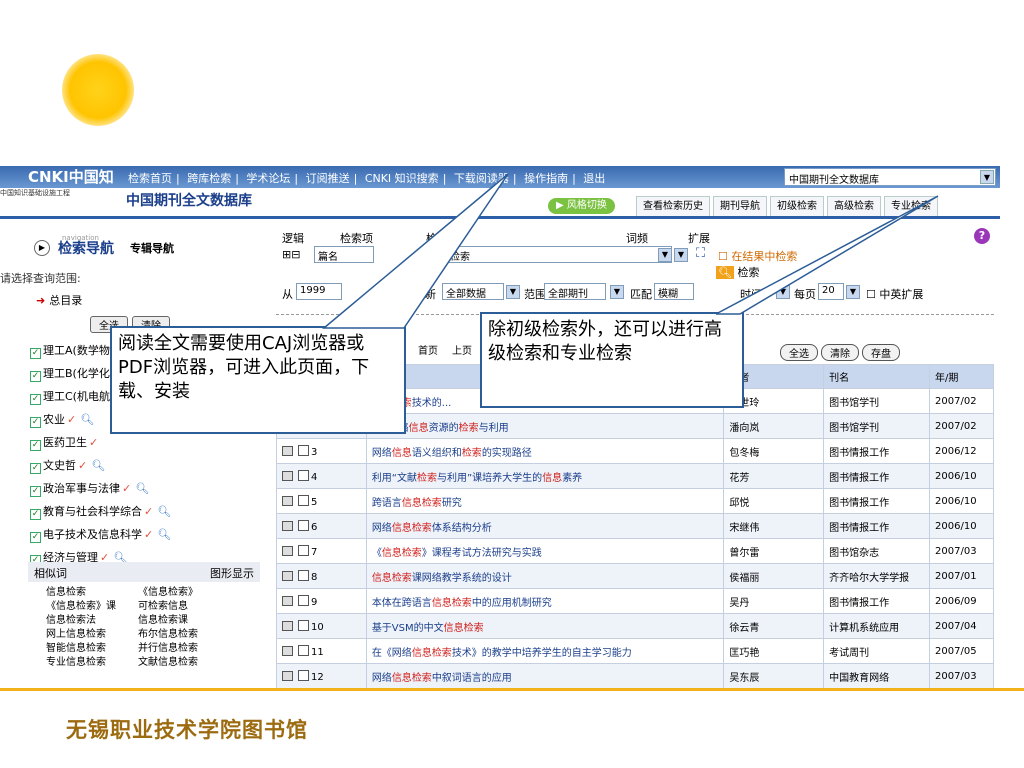  What do you see at coordinates (100, 534) in the screenshot?
I see `category-item: ✓ 电子技术及信息科学 ✓ 🔍︎` at bounding box center [100, 534].